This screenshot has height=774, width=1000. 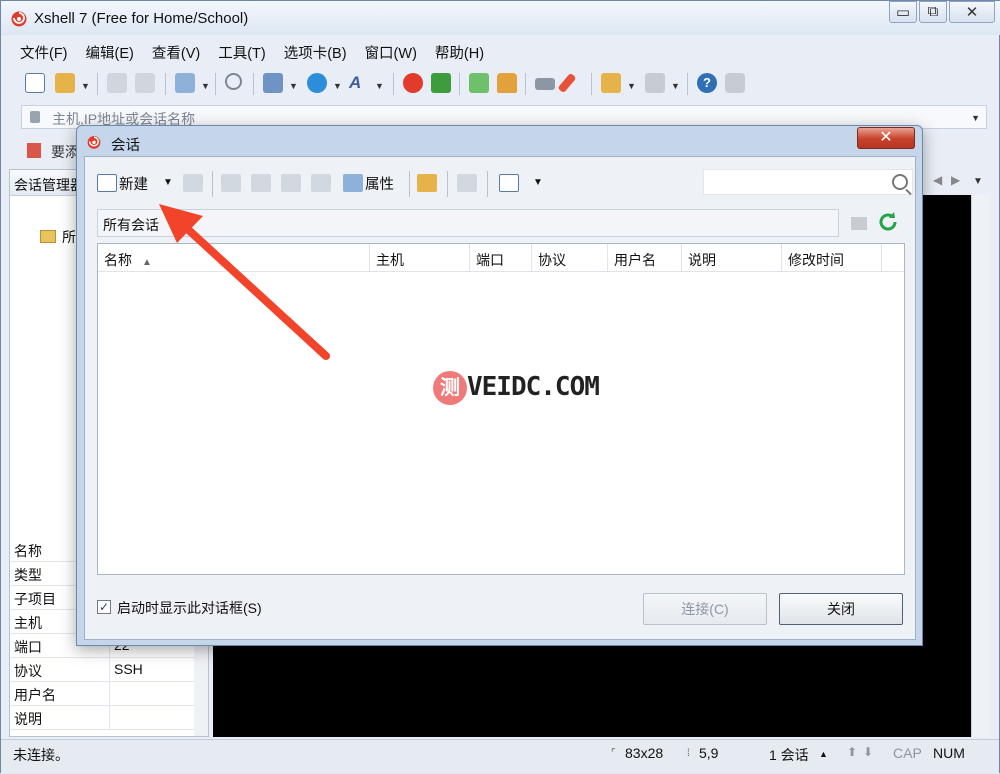 What do you see at coordinates (133, 183) in the screenshot?
I see `new-session-button: 新建` at bounding box center [133, 183].